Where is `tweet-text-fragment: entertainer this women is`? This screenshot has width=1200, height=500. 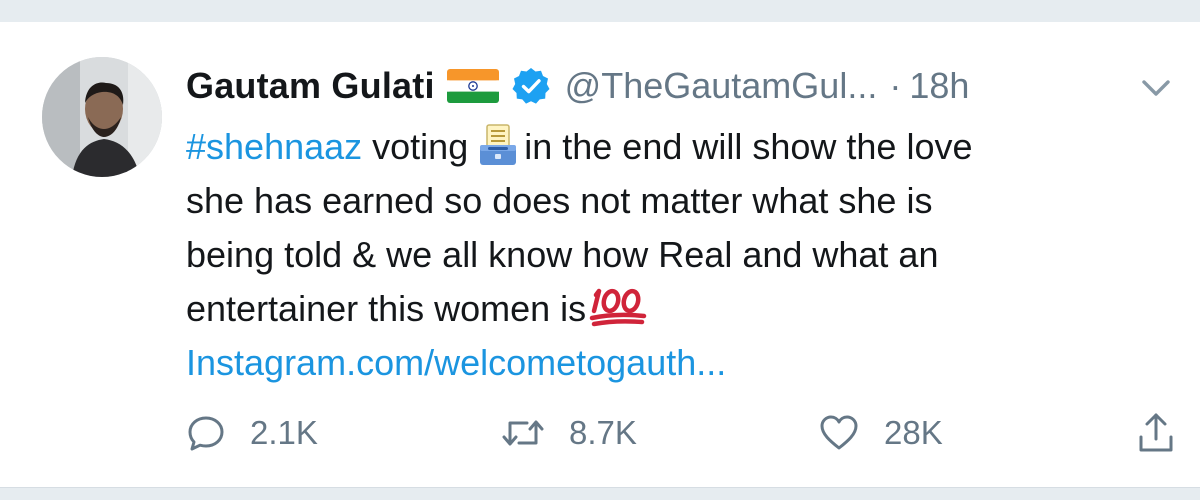 tweet-text-fragment: entertainer this women is is located at coordinates (386, 308).